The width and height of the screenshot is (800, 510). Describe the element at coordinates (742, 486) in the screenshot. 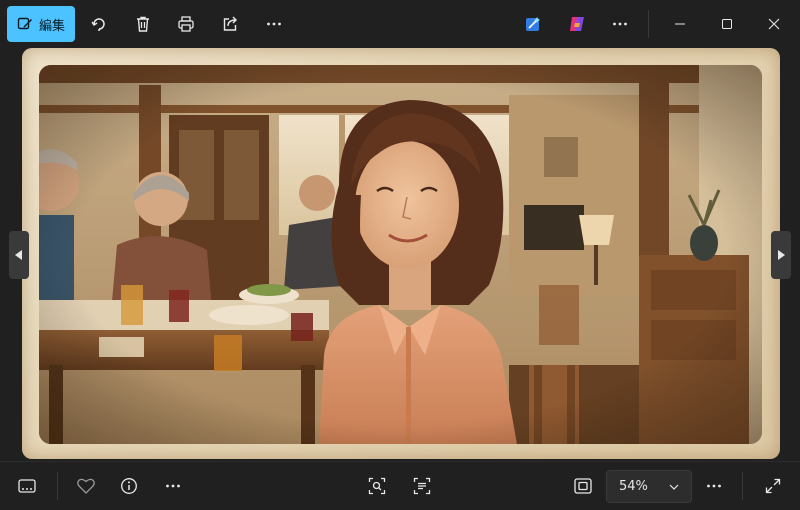

I see `bottom-divider-right` at that location.